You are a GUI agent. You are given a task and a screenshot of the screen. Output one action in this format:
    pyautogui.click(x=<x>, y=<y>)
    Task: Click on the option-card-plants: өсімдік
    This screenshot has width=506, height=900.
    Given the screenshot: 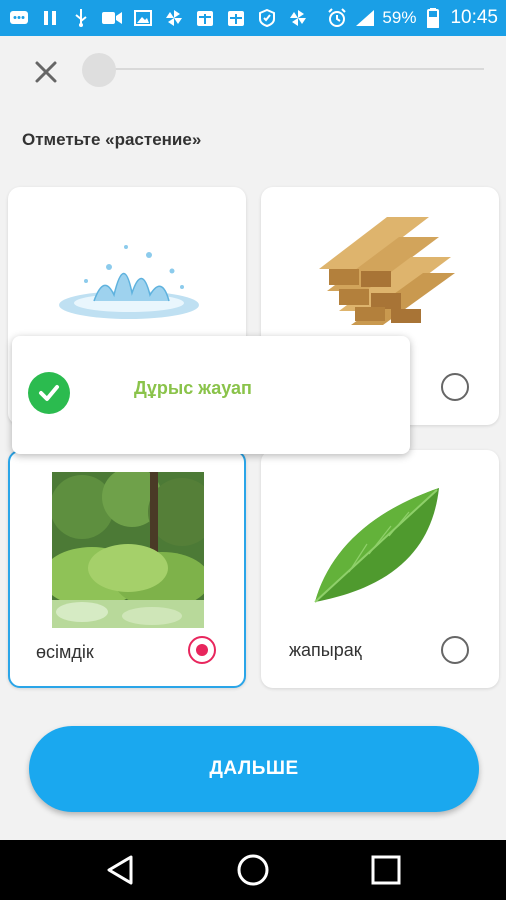 What is the action you would take?
    pyautogui.click(x=127, y=569)
    